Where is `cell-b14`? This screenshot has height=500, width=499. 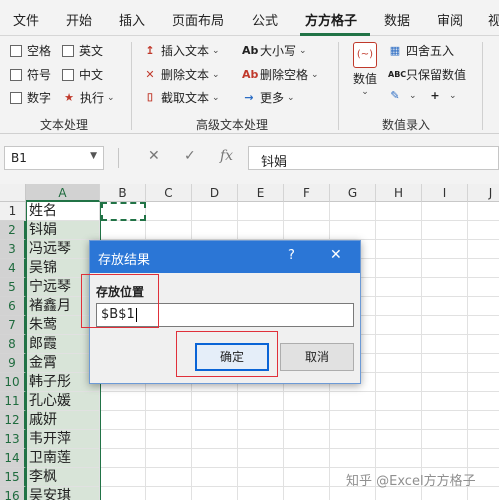
cell-b14 is located at coordinates (123, 458).